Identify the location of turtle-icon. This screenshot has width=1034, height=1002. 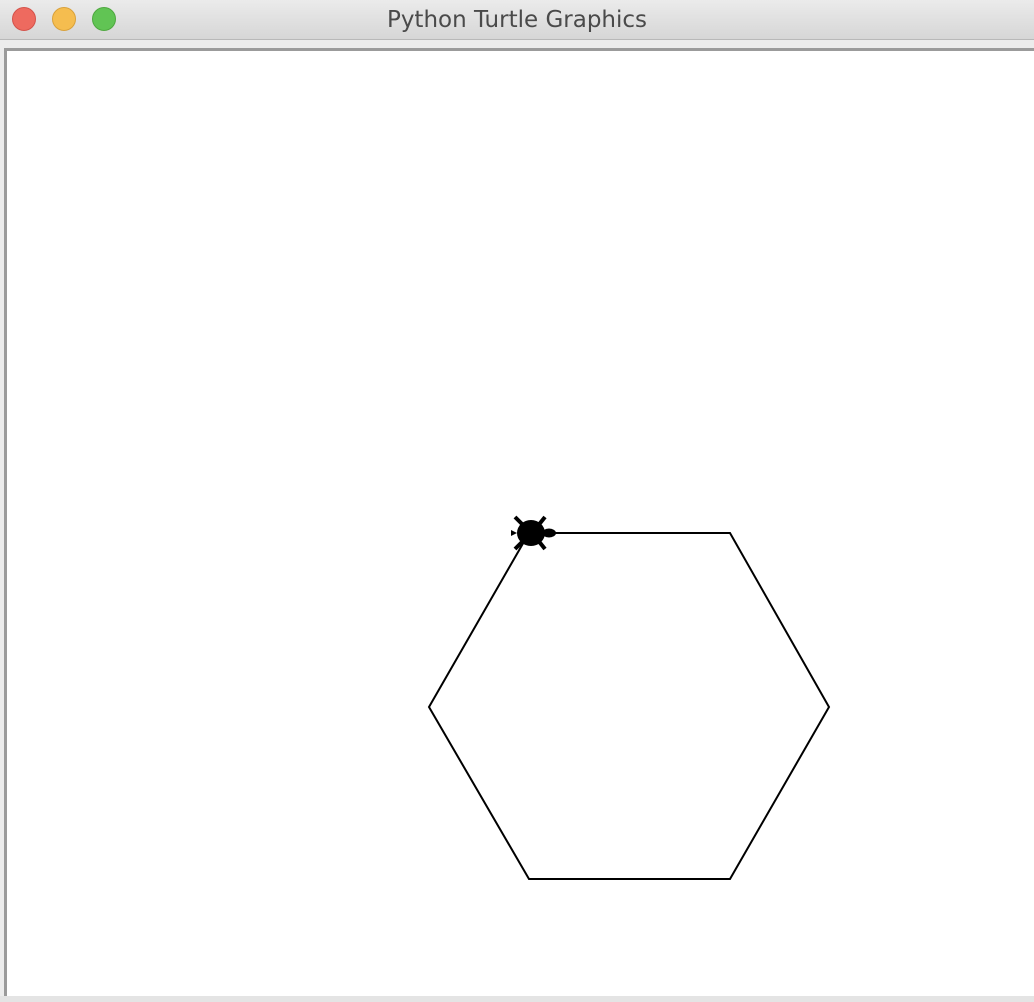
(533, 533).